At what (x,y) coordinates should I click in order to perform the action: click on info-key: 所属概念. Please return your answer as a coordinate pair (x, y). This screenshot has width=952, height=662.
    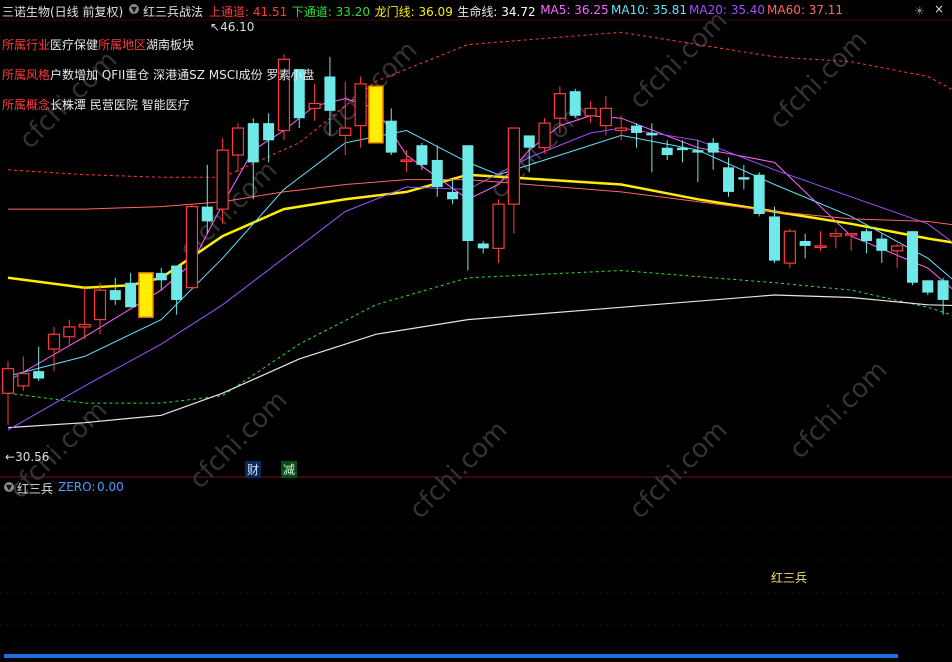
    Looking at the image, I should click on (26, 105).